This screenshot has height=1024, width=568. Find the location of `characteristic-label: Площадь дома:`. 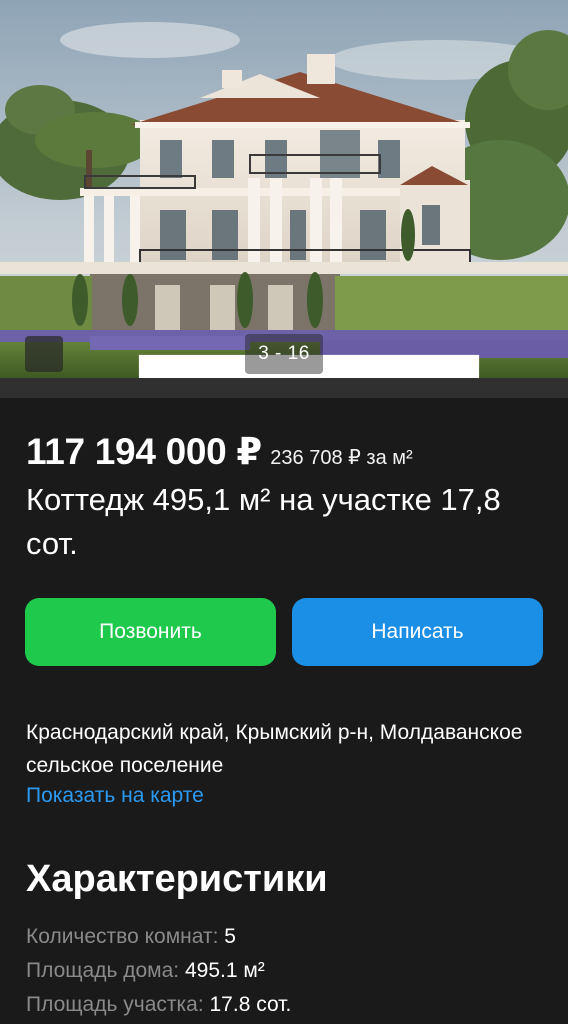

characteristic-label: Площадь дома: is located at coordinates (103, 970).